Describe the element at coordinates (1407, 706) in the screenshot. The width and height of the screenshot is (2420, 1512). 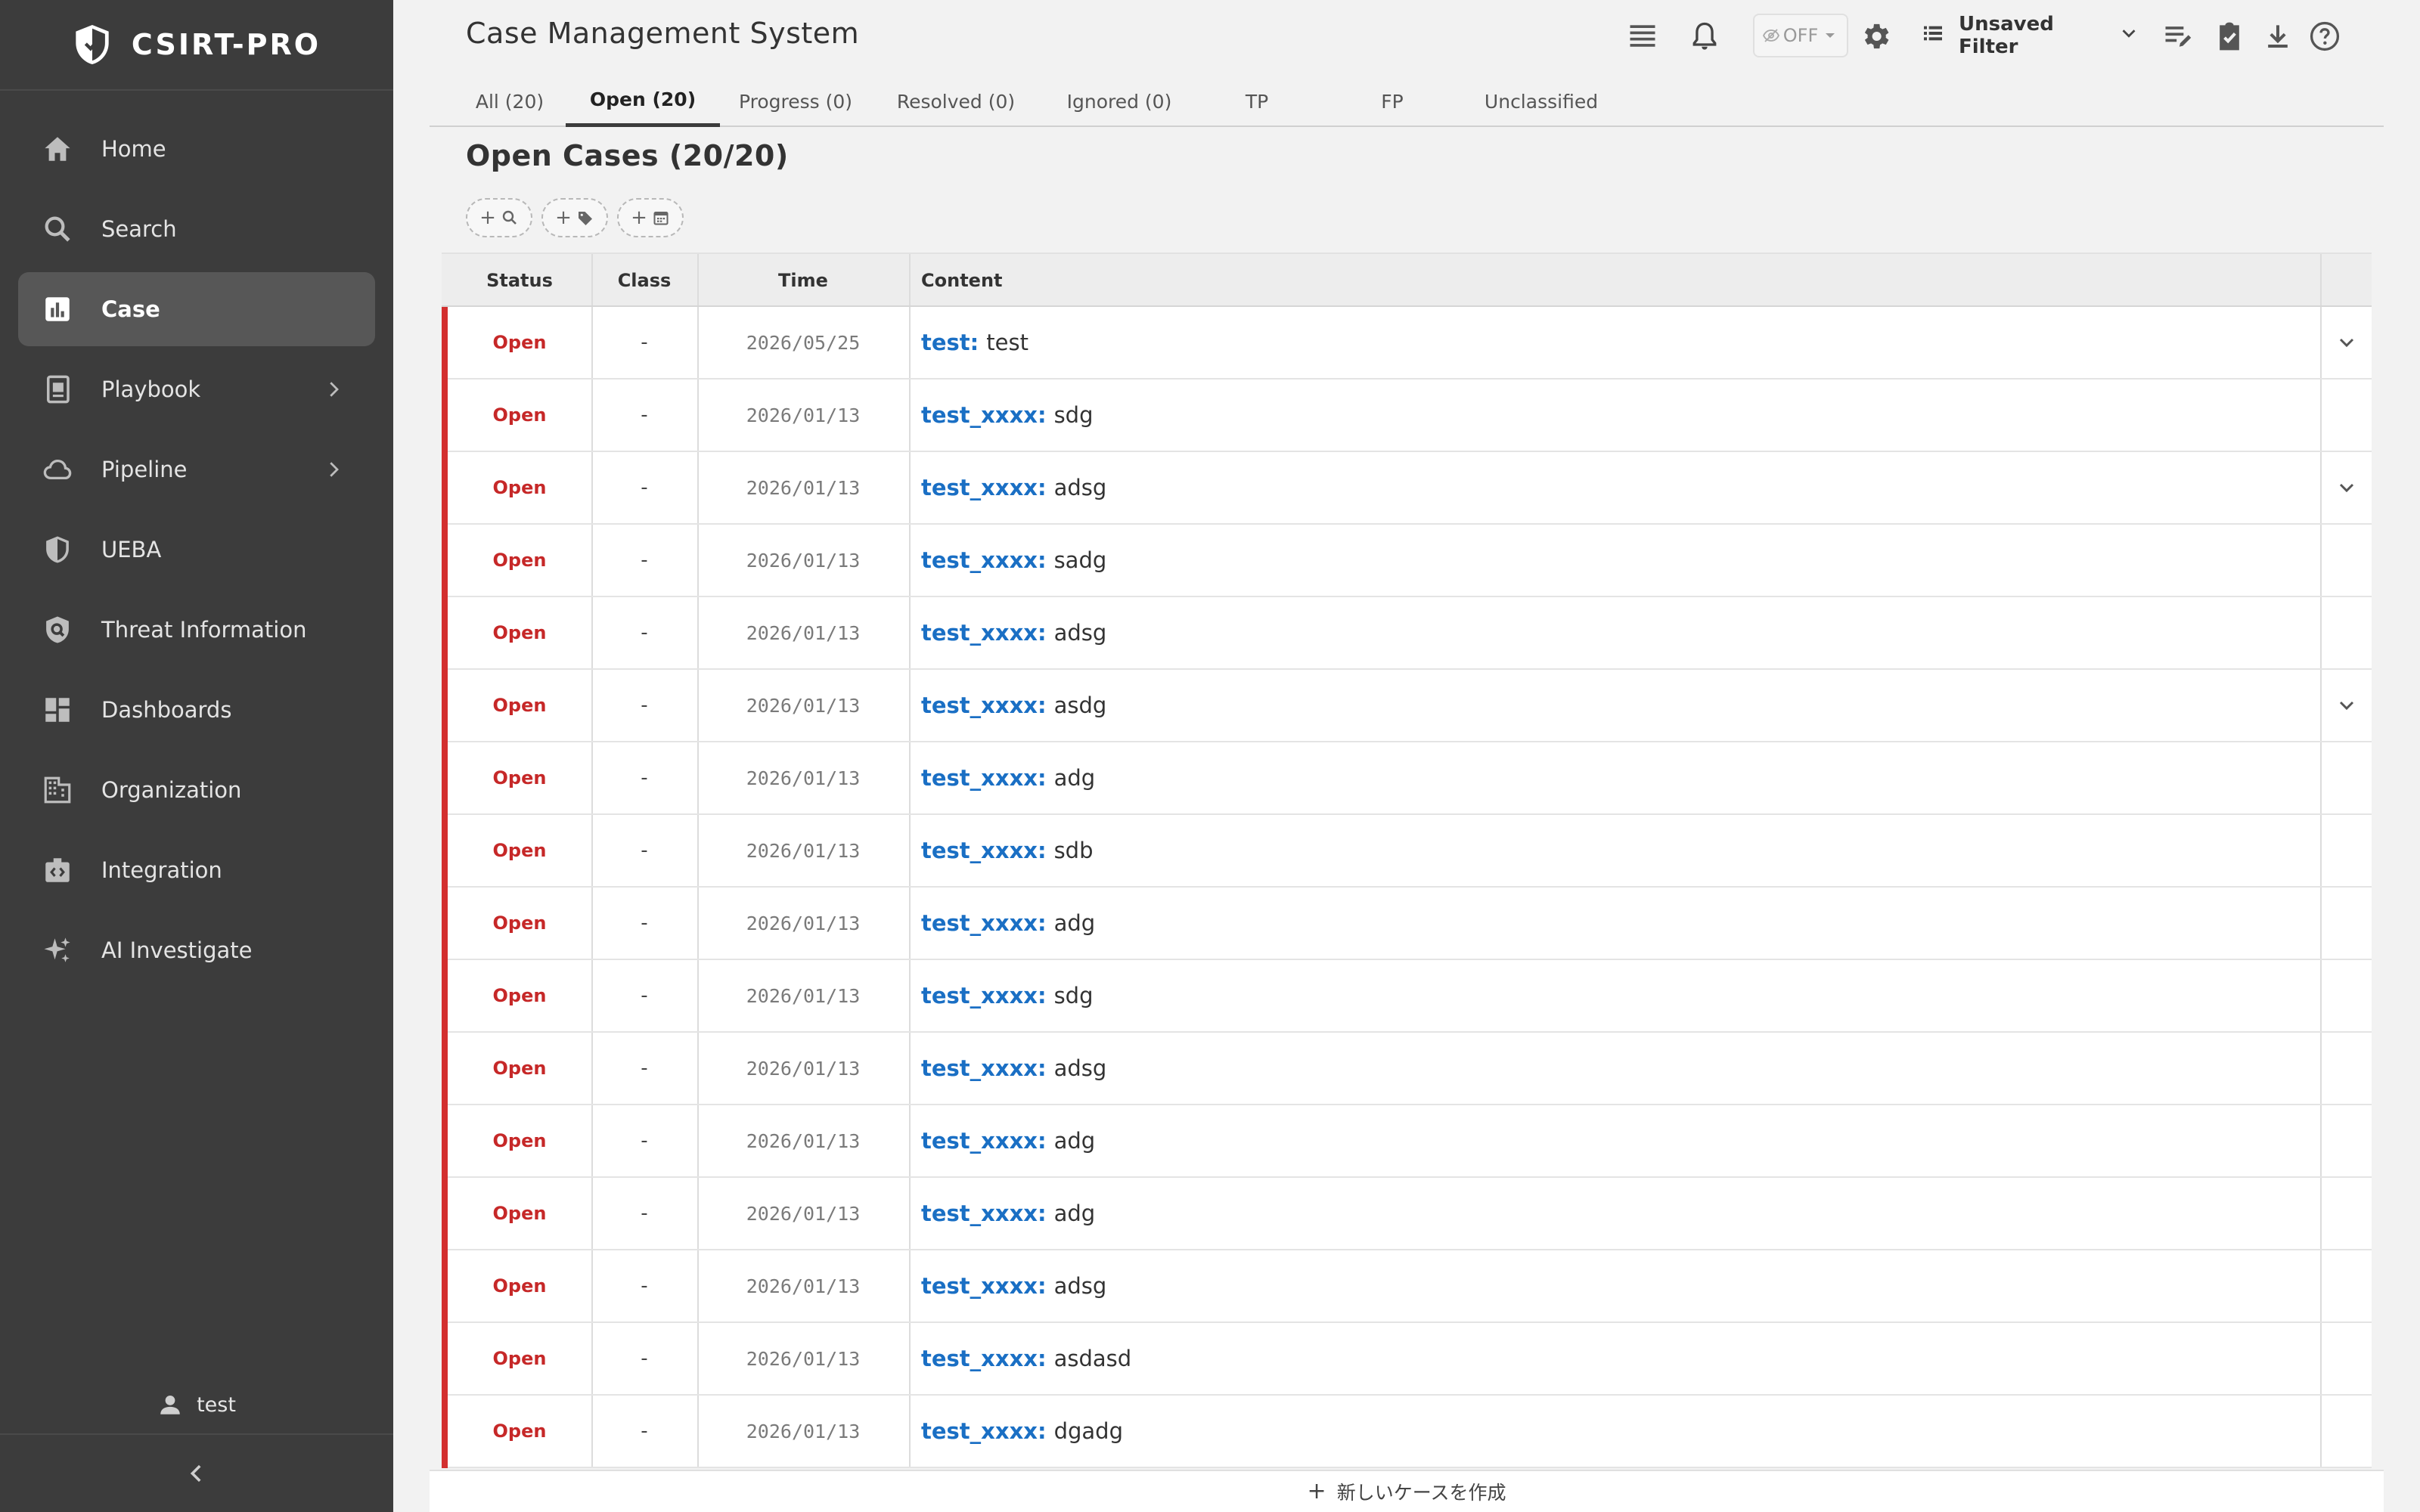
I see `table-row: Open - 2026/01/13 test_xxxx: asdg` at that location.